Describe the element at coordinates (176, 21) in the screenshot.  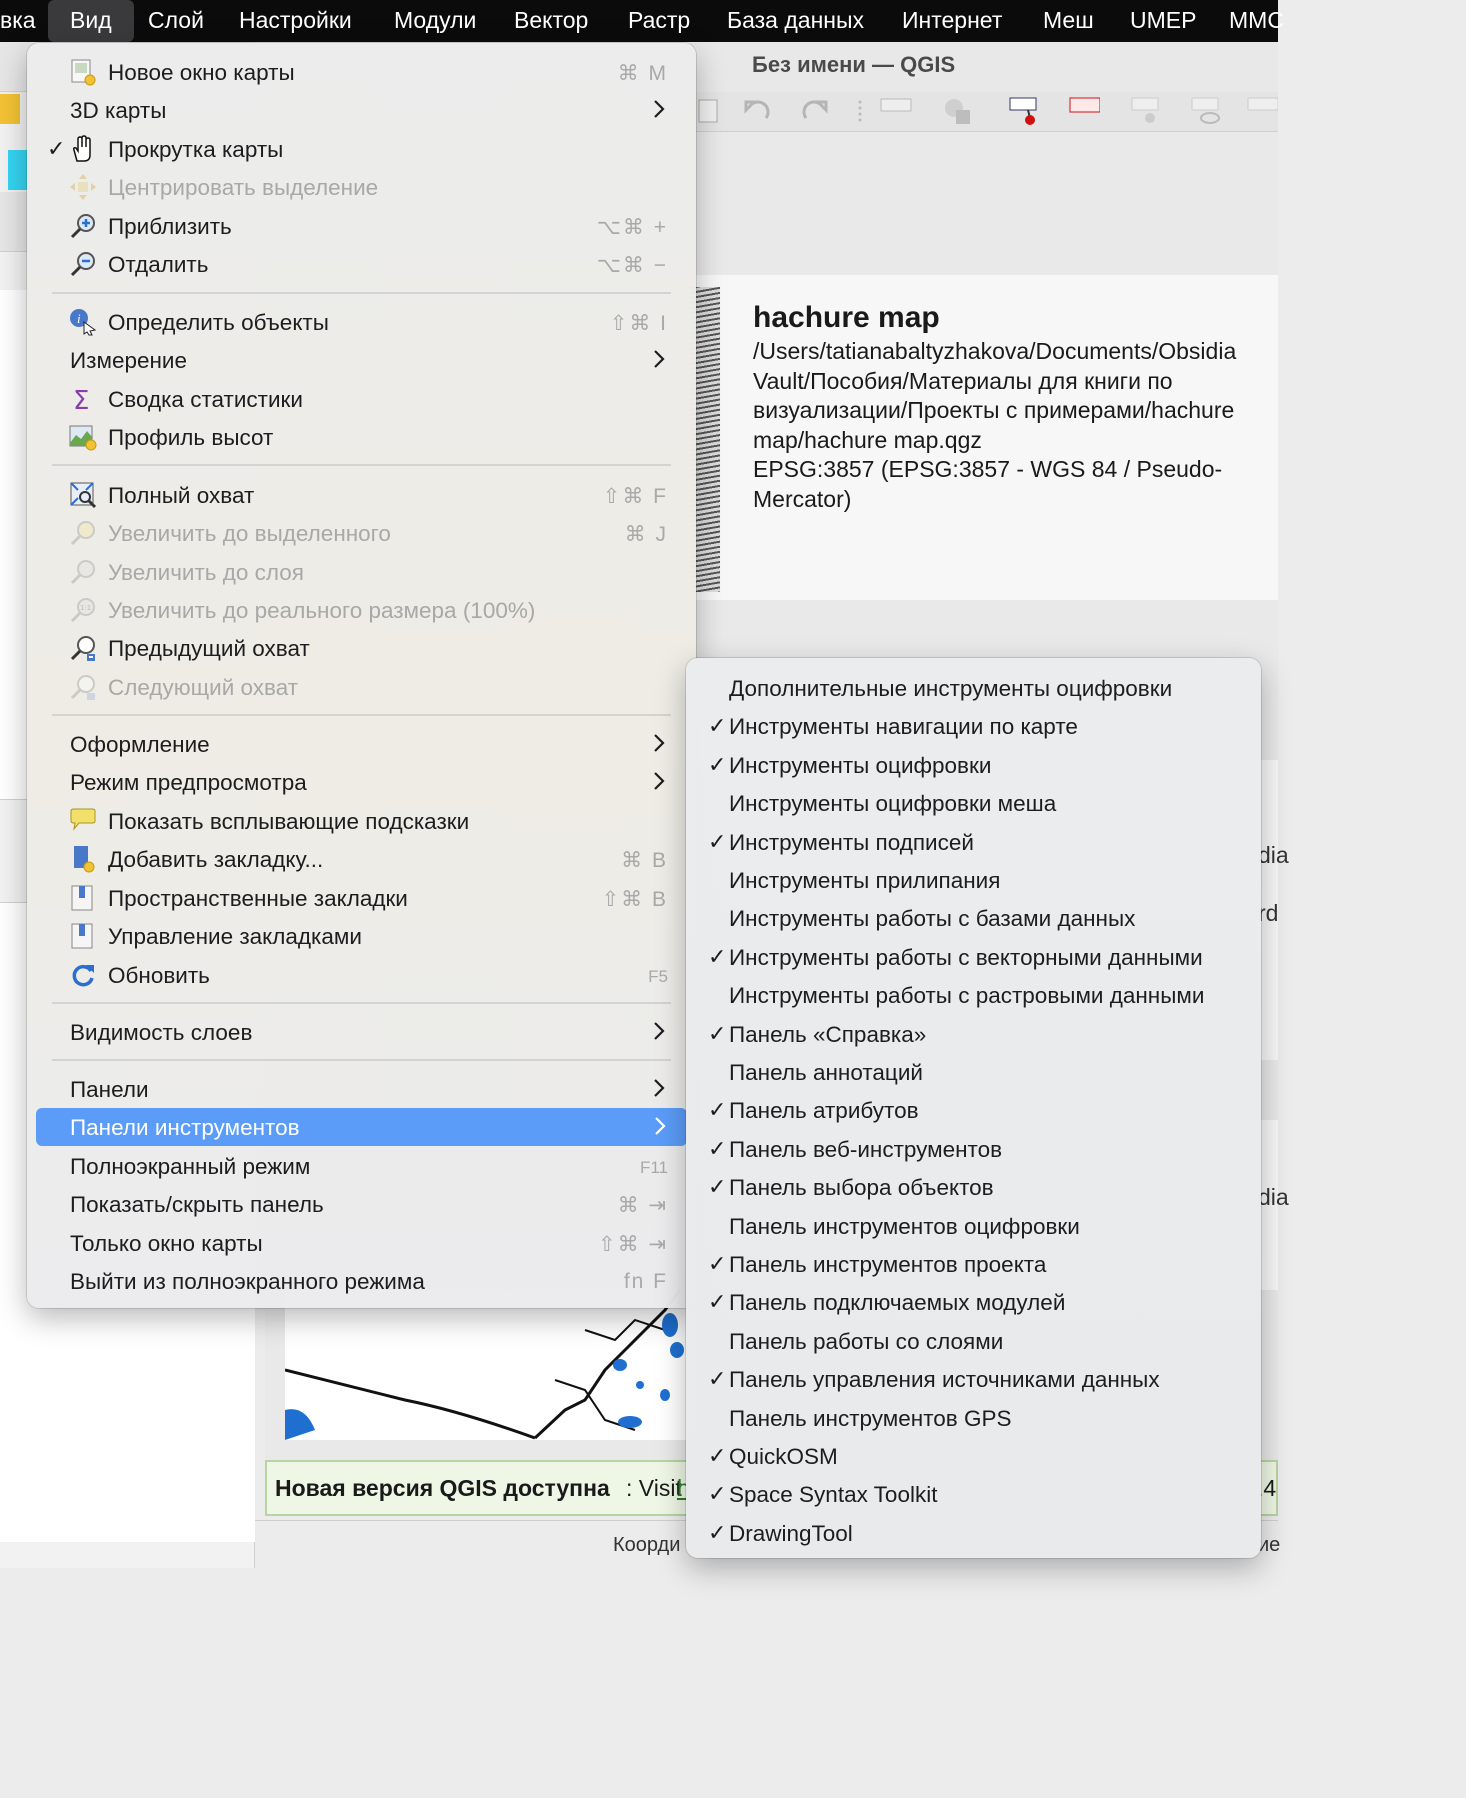
I see `menu-layer: Слой` at that location.